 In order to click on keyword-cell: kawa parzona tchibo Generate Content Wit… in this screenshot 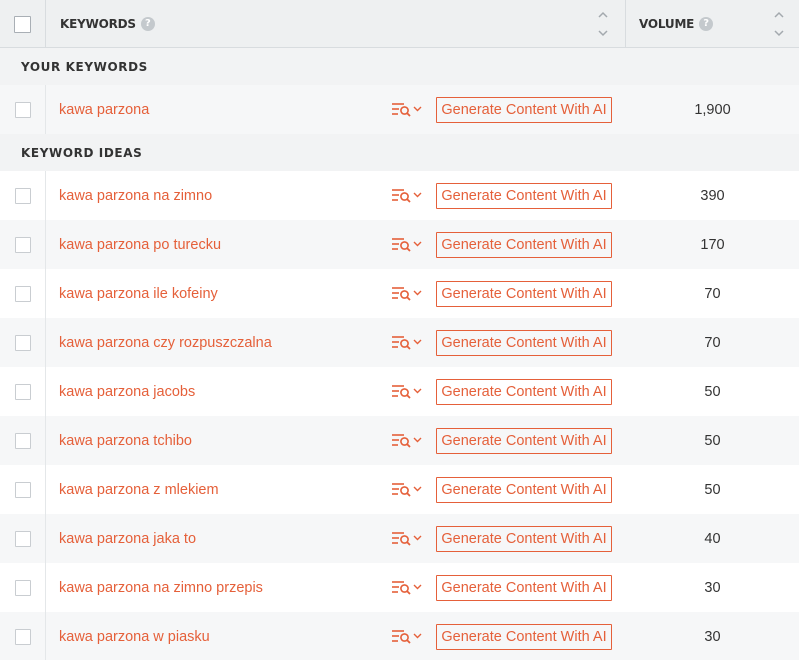, I will do `click(336, 440)`.